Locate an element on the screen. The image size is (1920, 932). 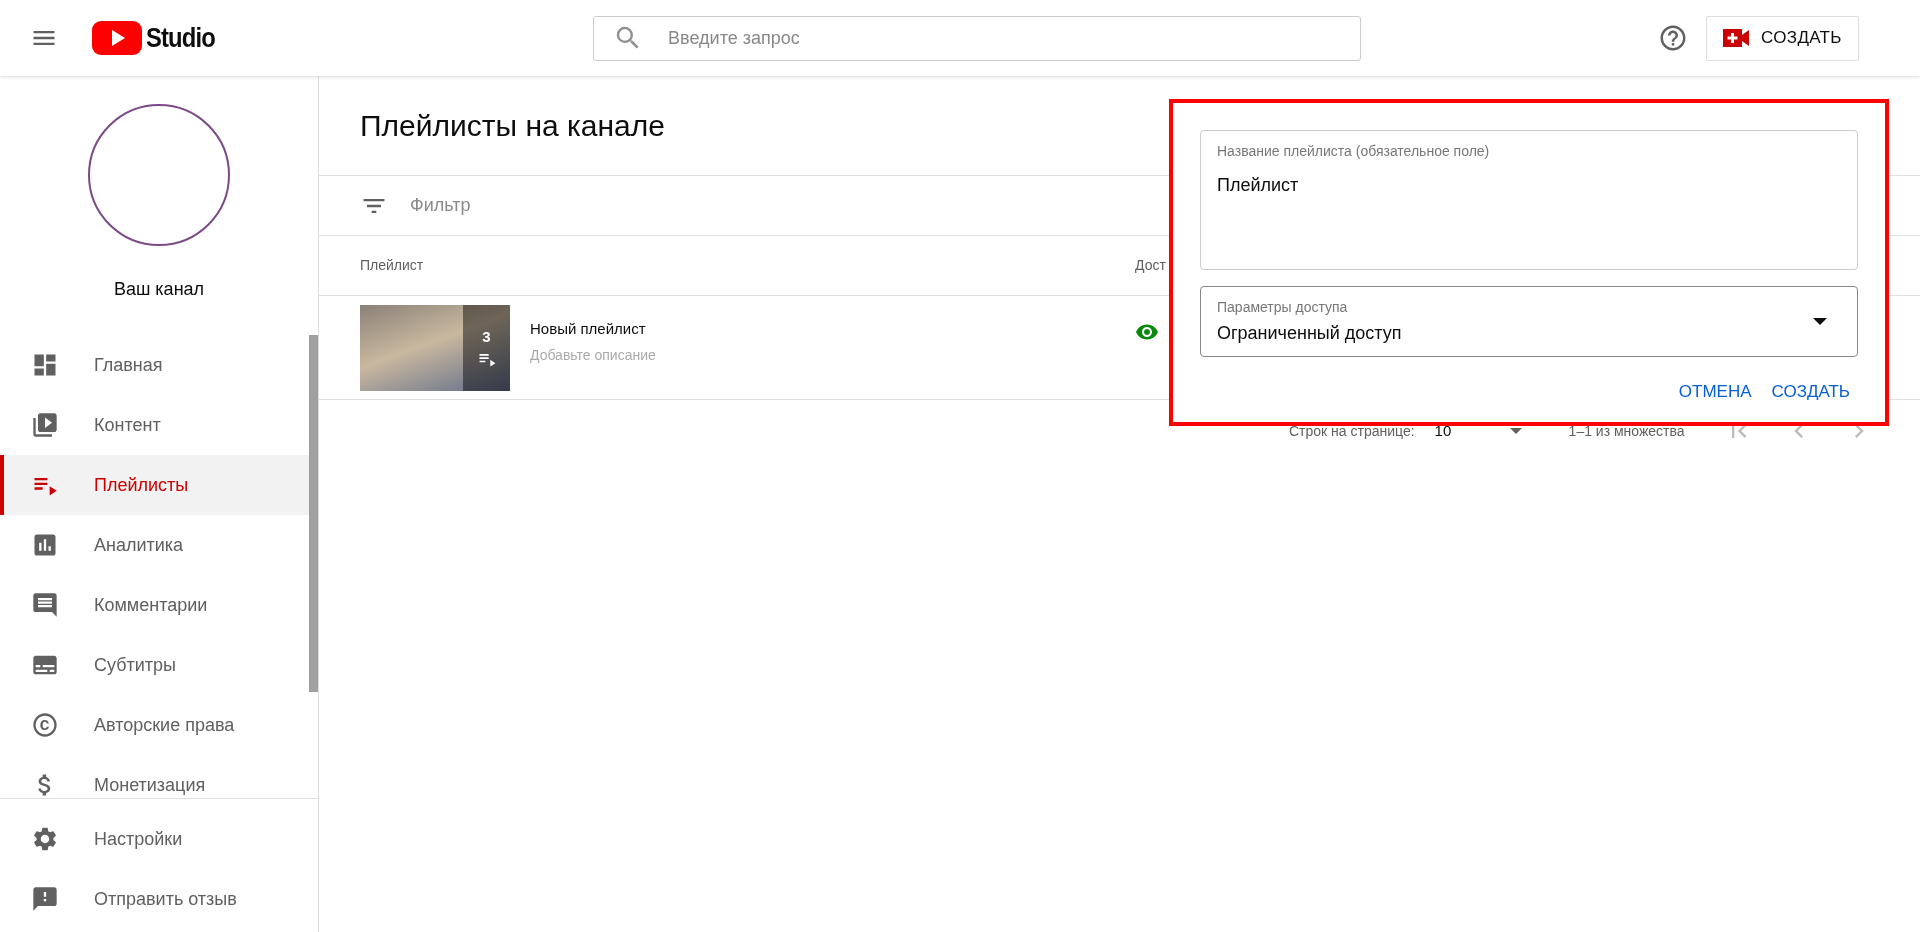
video-thumbnail: 3 is located at coordinates (435, 347).